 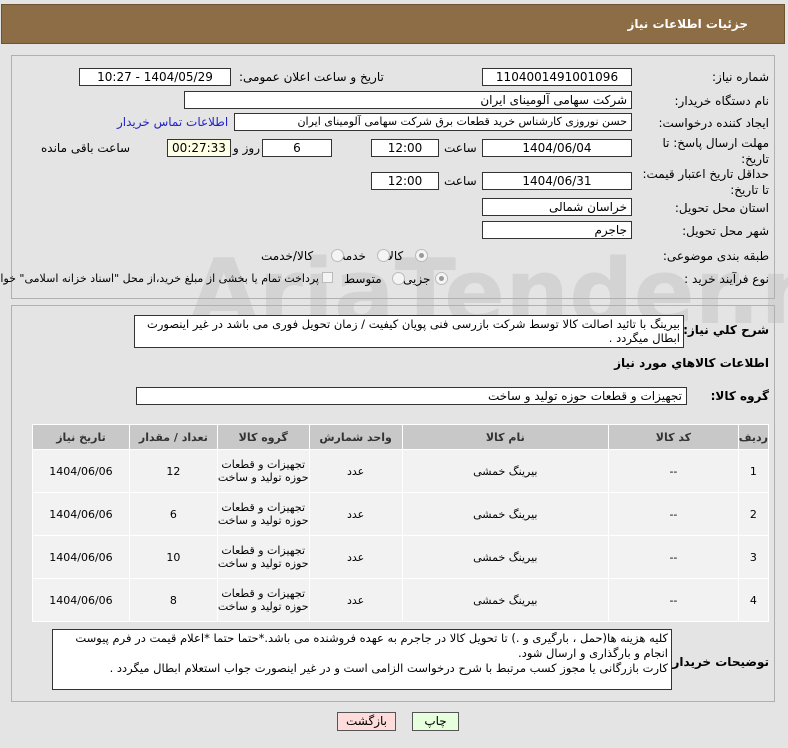 What do you see at coordinates (727, 279) in the screenshot?
I see `process-label: نوع فرآیند خرید :` at bounding box center [727, 279].